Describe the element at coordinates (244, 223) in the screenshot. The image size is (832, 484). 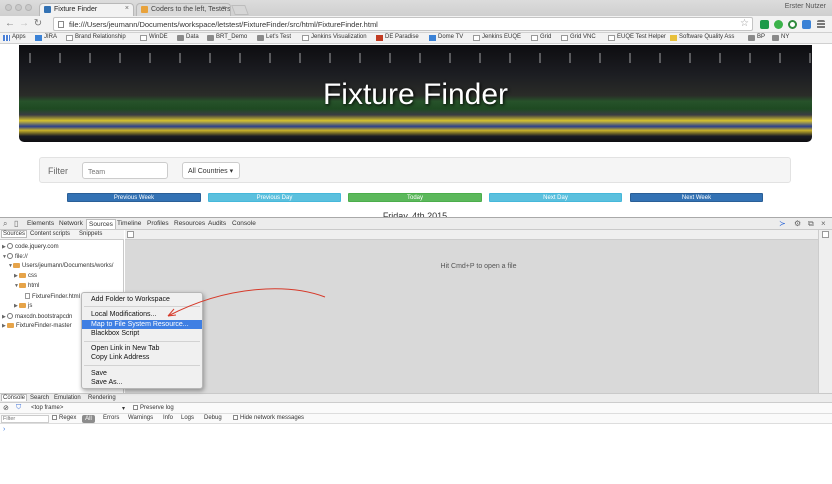
I see `tab-console: Console` at that location.